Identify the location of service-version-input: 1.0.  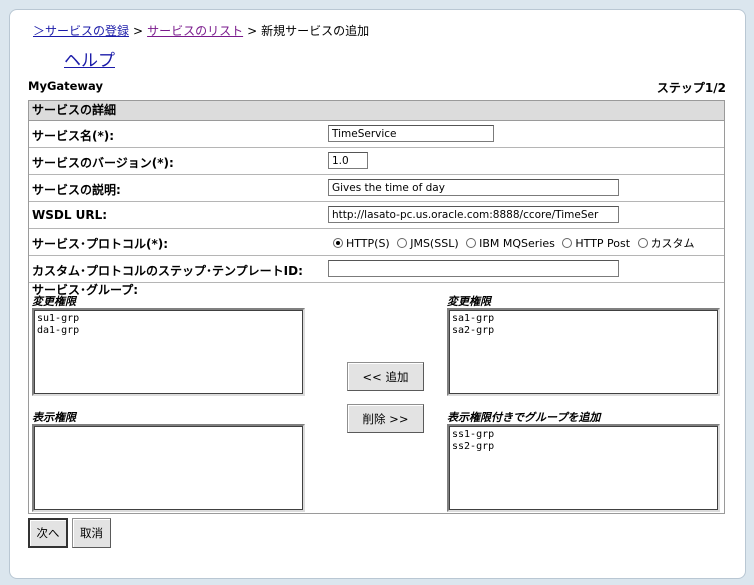
(348, 160).